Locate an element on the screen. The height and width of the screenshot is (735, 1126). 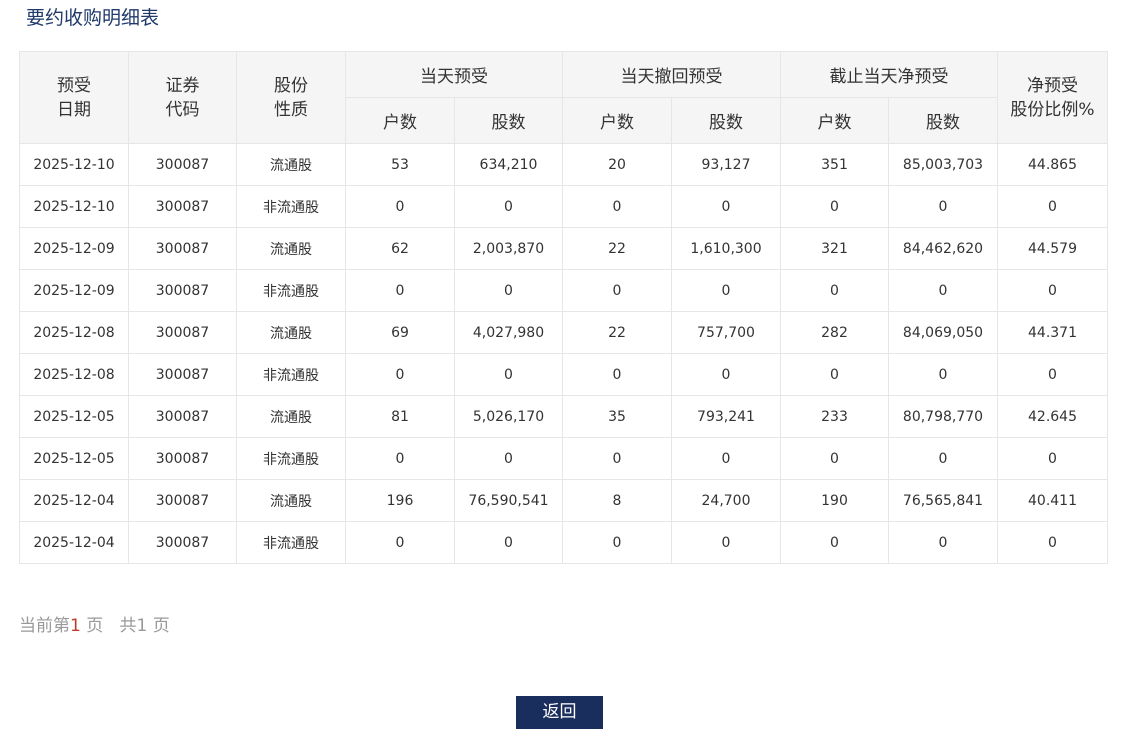
cell-withdraw-shares: 93,127 is located at coordinates (726, 164).